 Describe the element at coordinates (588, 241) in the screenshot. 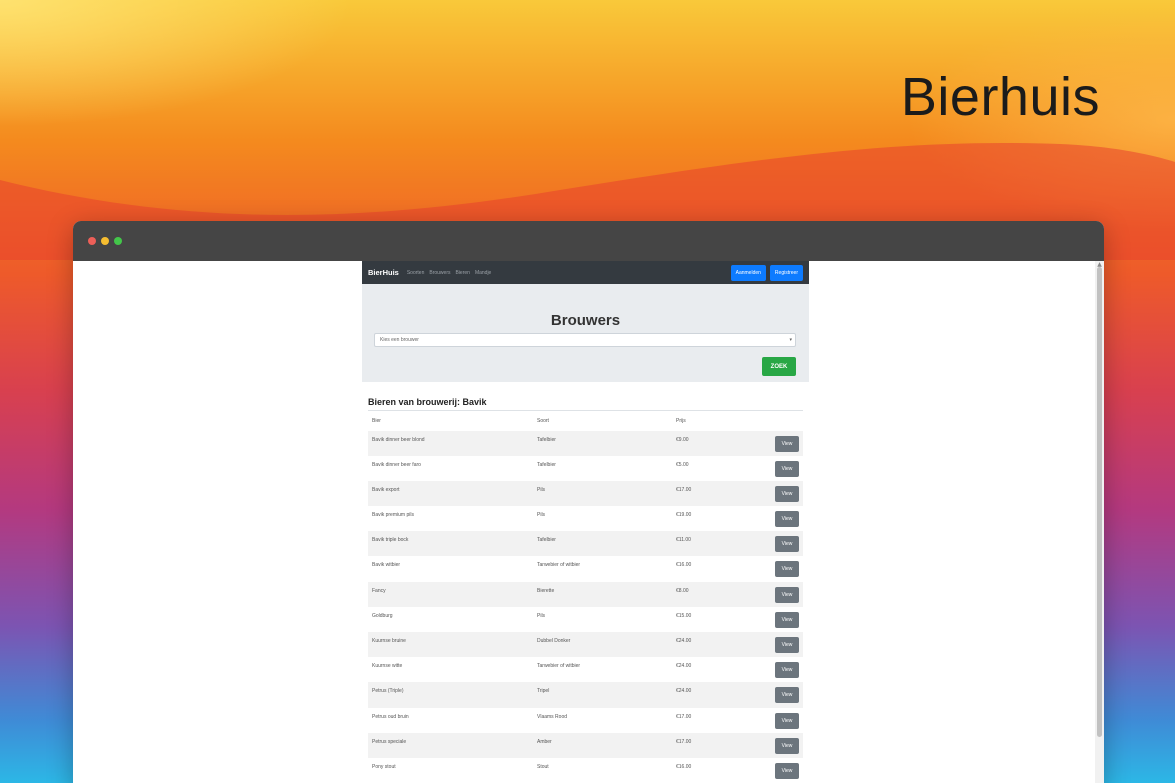

I see `window-titlebar` at that location.